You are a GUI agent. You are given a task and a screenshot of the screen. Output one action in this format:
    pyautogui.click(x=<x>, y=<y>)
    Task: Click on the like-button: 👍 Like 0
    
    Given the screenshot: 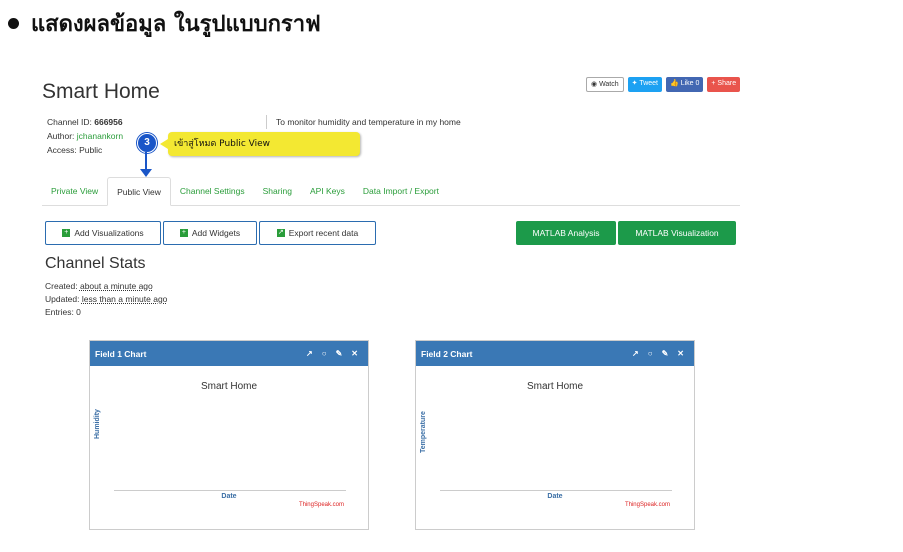 What is the action you would take?
    pyautogui.click(x=685, y=84)
    